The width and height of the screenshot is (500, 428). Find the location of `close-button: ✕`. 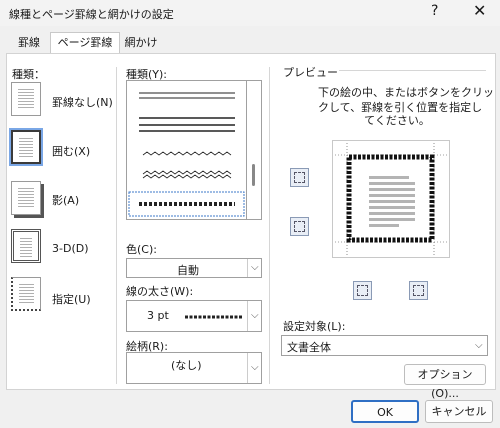

close-button: ✕ is located at coordinates (479, 10).